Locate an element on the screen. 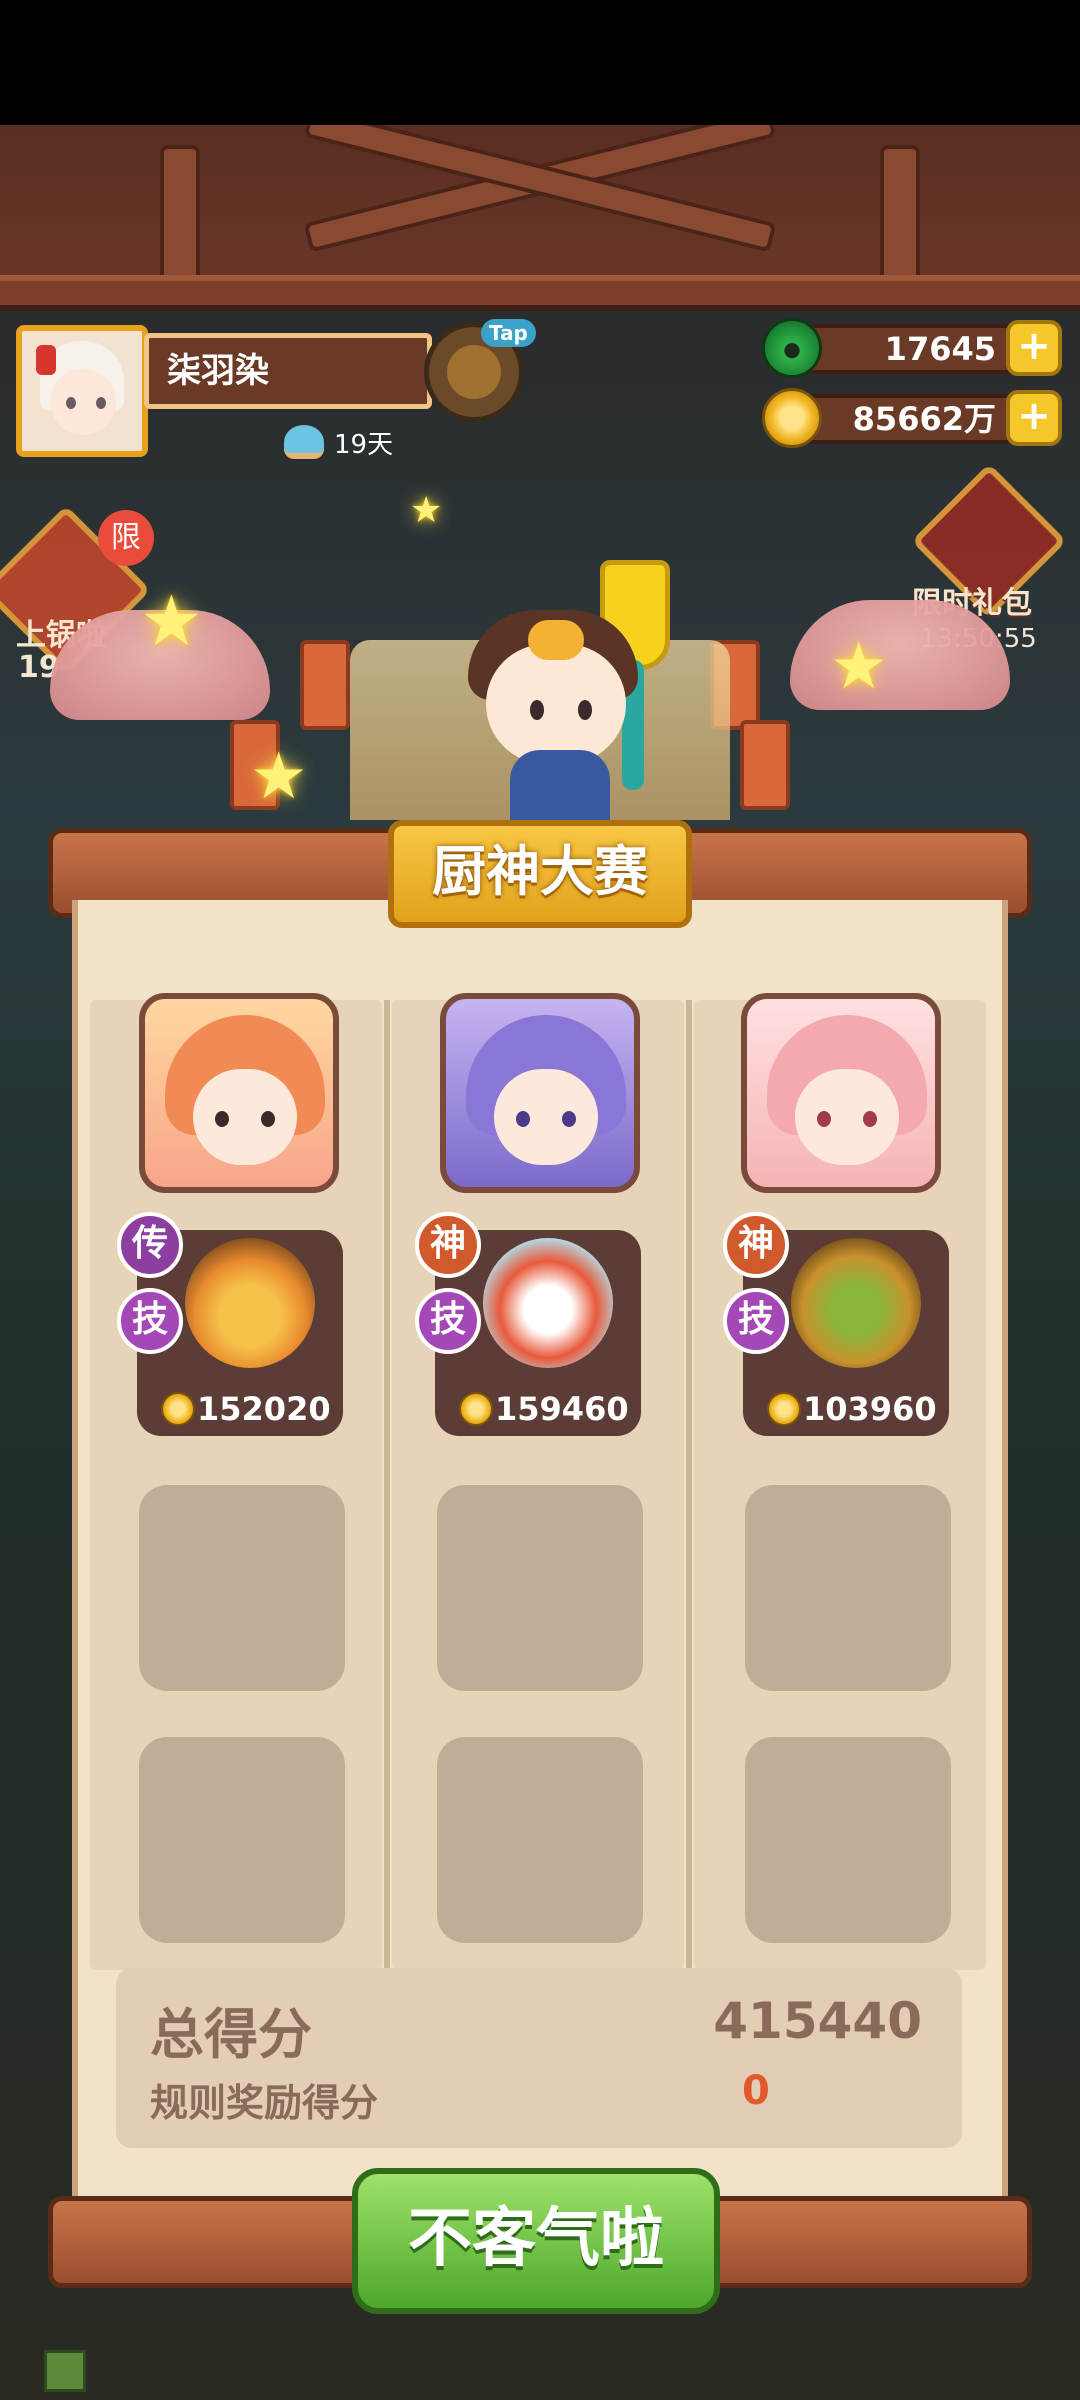 The height and width of the screenshot is (2400, 1080). tap-button: Tap is located at coordinates (480, 370).